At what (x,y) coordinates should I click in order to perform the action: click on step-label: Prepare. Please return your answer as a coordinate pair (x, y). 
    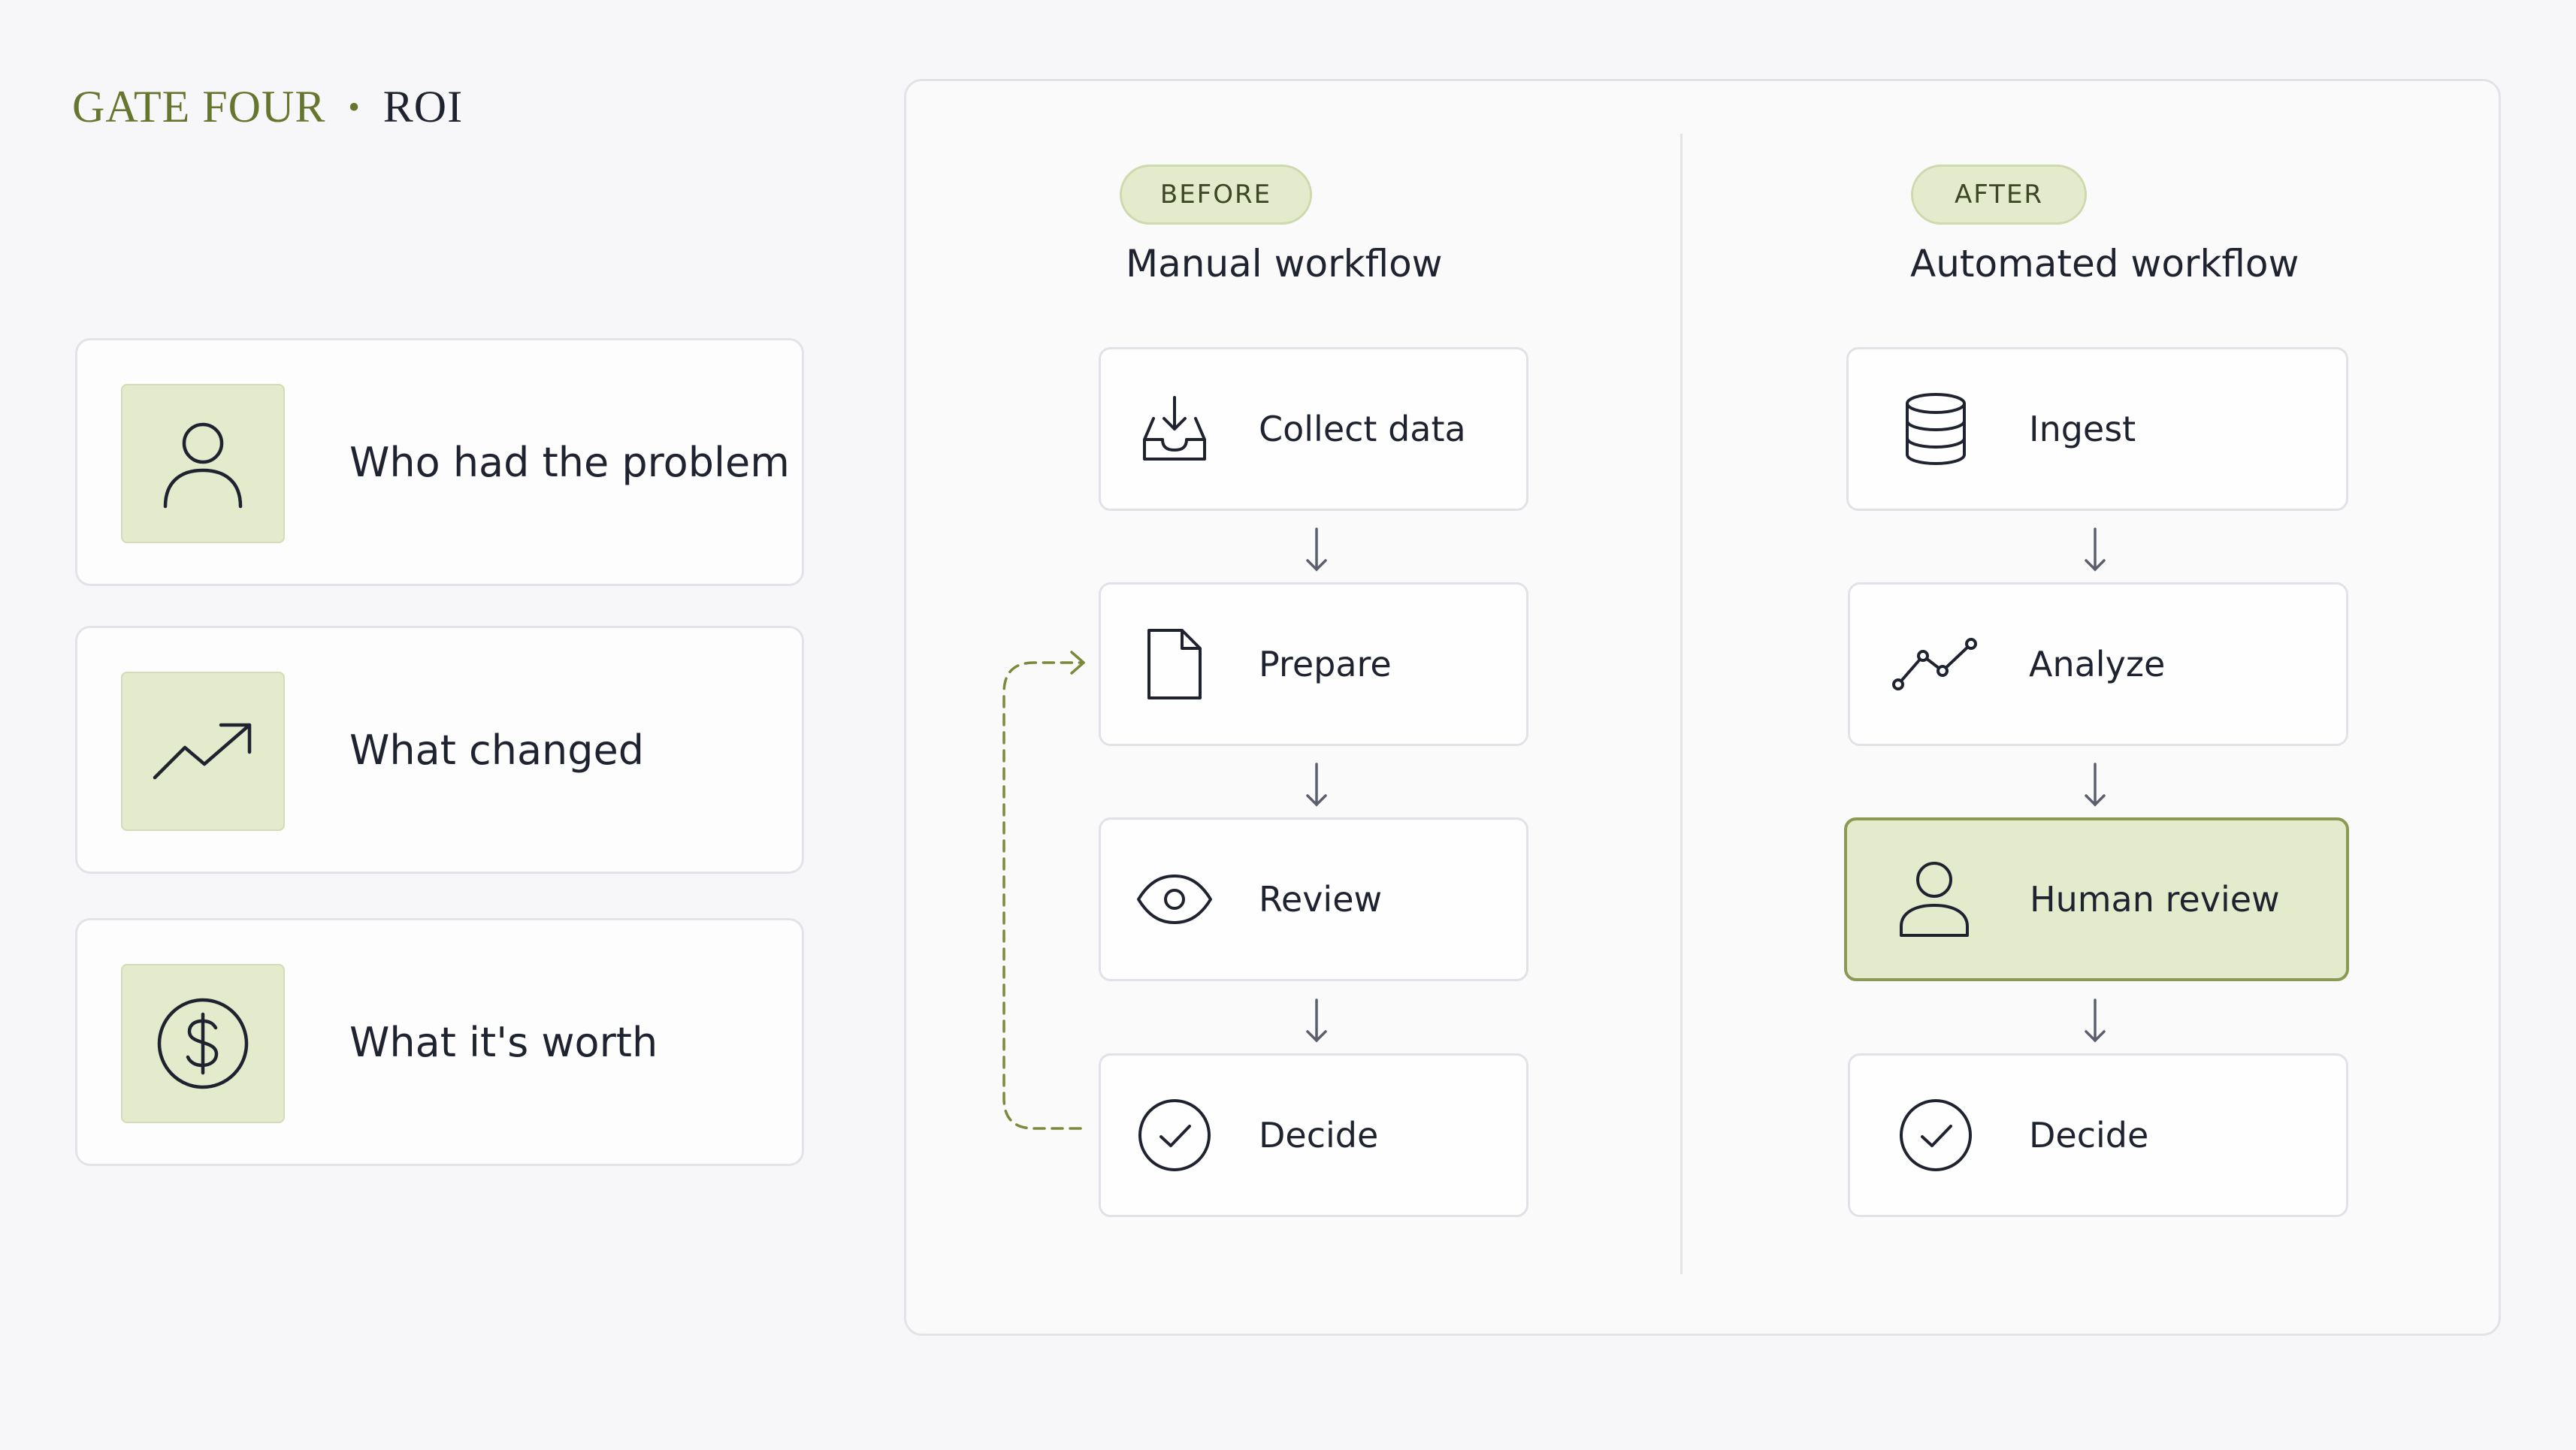
    Looking at the image, I should click on (1326, 664).